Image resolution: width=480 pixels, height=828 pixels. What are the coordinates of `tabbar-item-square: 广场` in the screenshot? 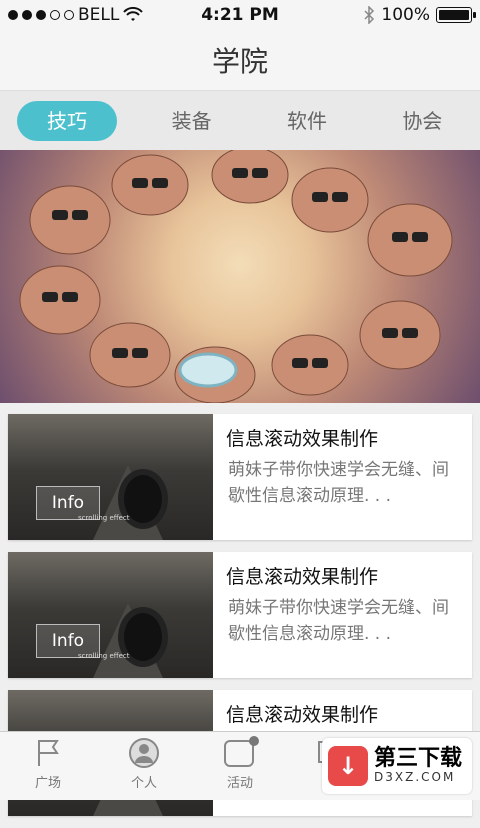 It's located at (48, 764).